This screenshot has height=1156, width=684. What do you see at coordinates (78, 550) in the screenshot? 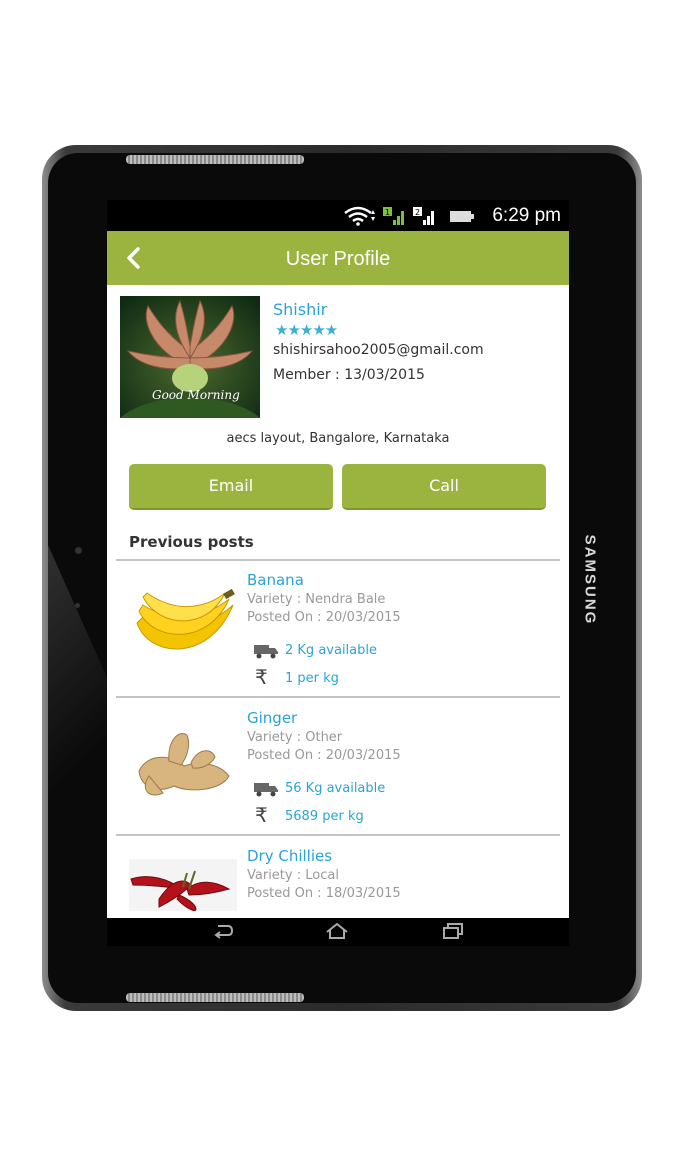
I see `camera-dot` at bounding box center [78, 550].